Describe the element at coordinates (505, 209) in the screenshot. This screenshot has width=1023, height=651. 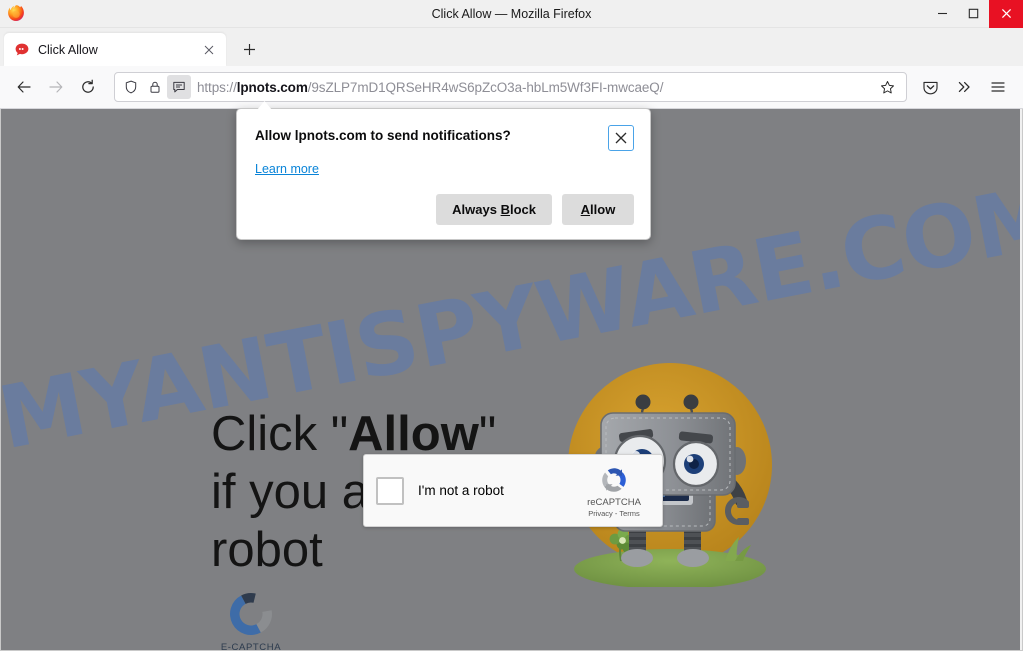
I see `always-block-accesskey: B` at that location.